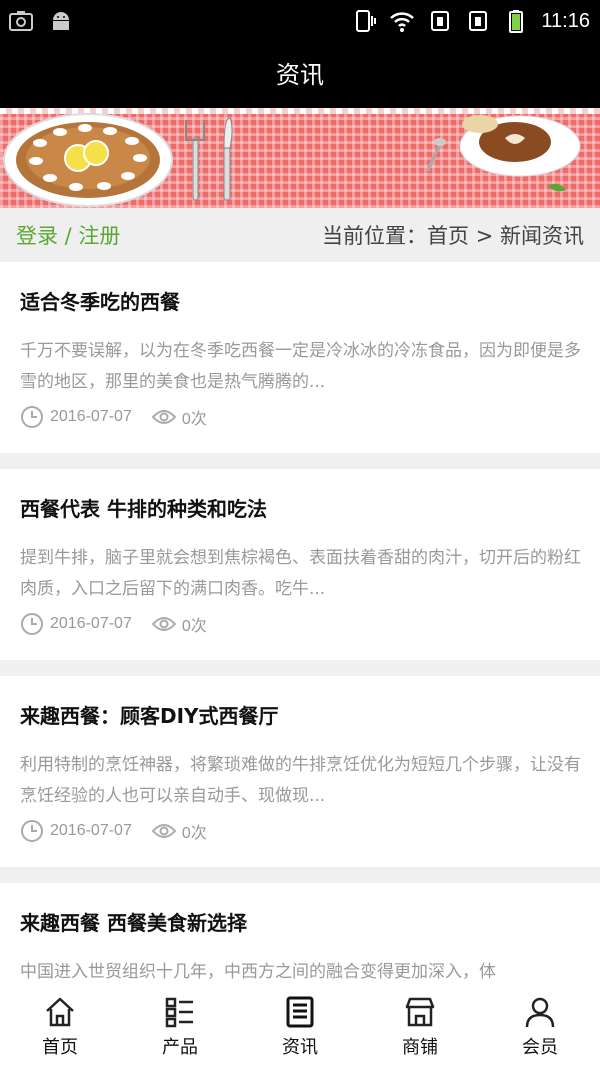 The width and height of the screenshot is (600, 1067). I want to click on nav-item-member: 会员, so click(540, 1027).